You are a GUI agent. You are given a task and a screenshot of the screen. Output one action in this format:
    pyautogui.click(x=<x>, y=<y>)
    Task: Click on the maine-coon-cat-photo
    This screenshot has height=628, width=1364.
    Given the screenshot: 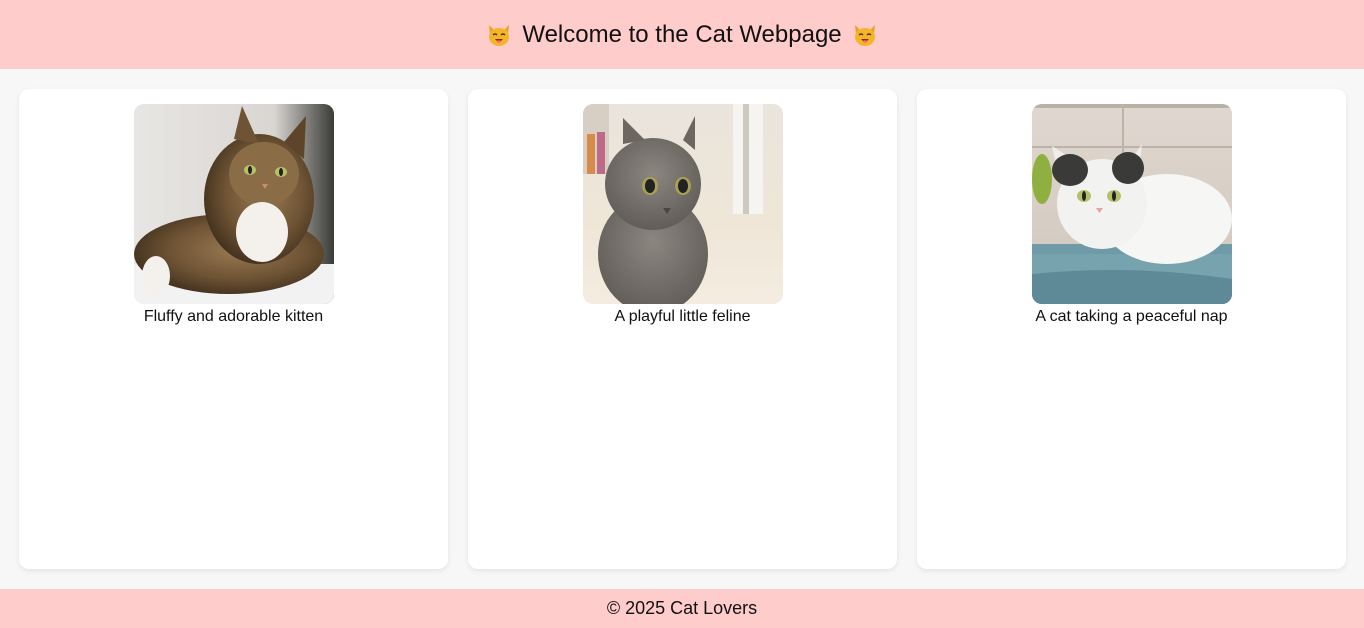 What is the action you would take?
    pyautogui.click(x=233, y=204)
    